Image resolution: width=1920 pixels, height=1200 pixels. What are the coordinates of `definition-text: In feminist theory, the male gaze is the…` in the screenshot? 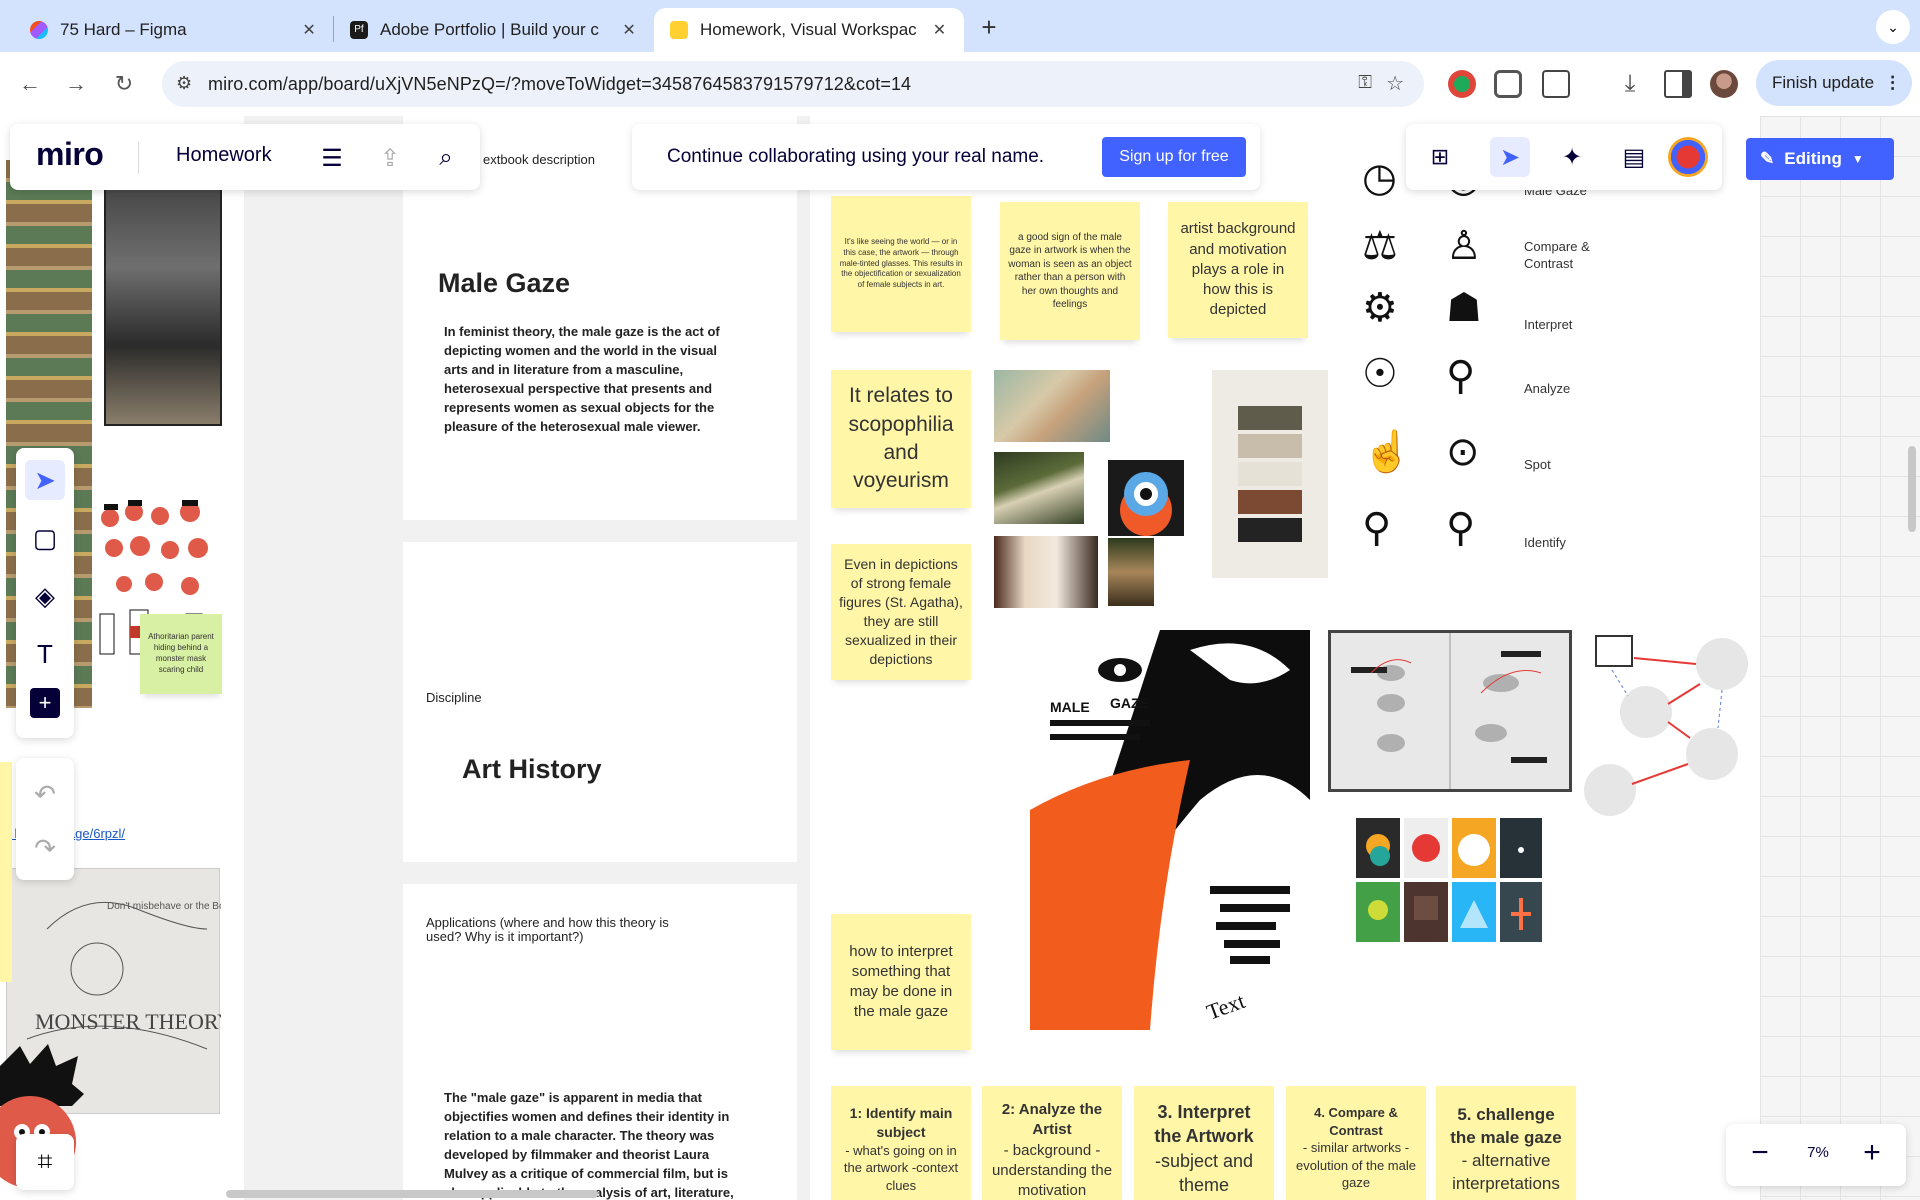 It's located at (594, 379).